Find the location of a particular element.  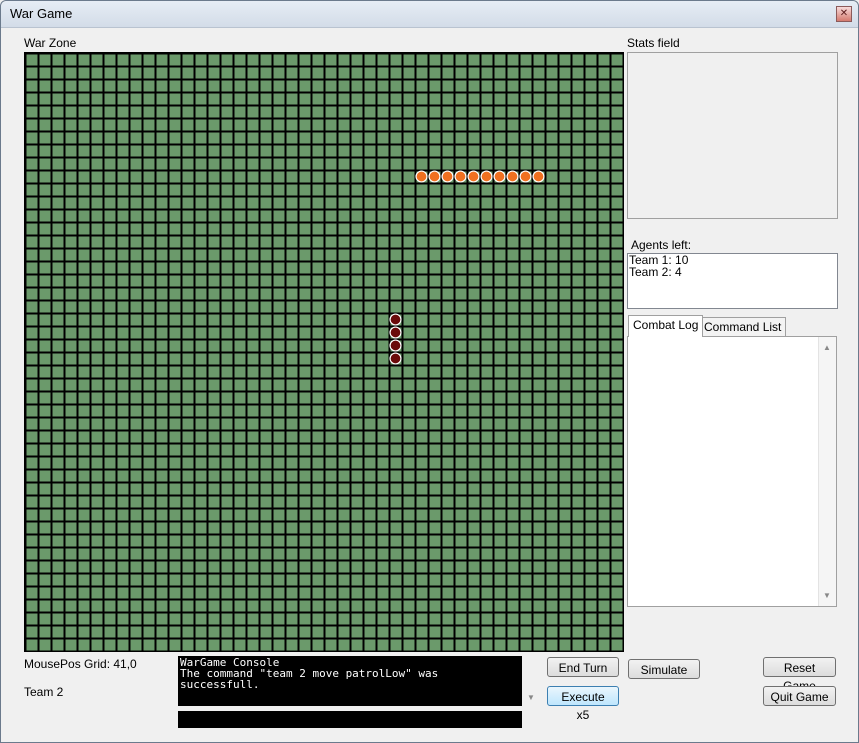

agents-left-label: Agents left: is located at coordinates (661, 245).